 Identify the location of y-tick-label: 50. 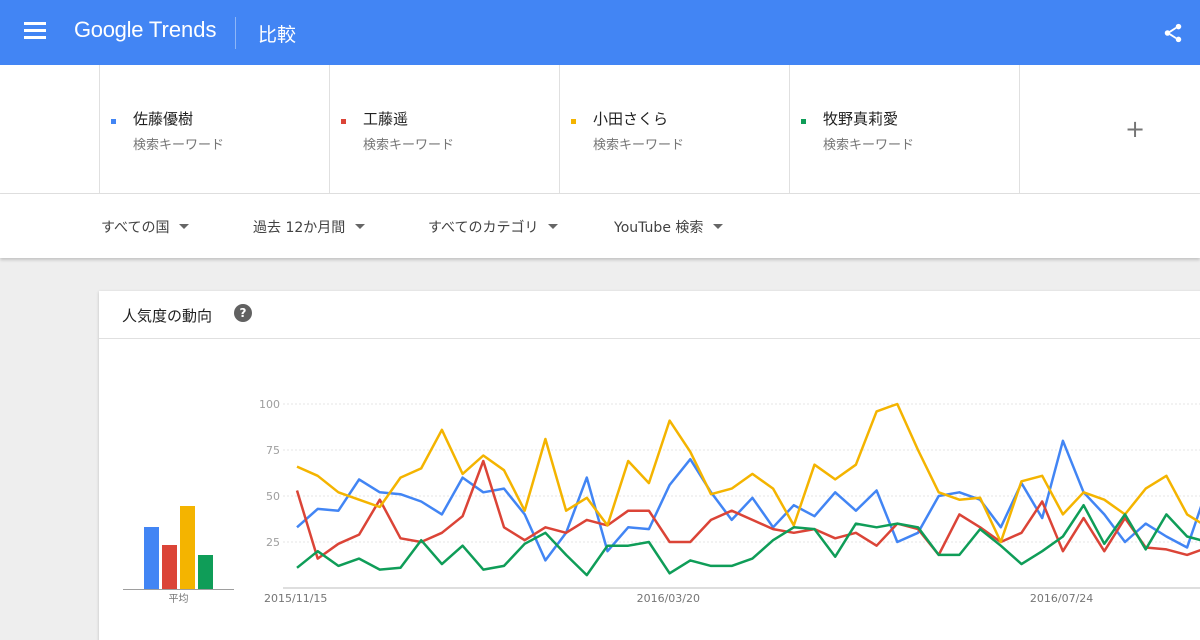
(273, 496).